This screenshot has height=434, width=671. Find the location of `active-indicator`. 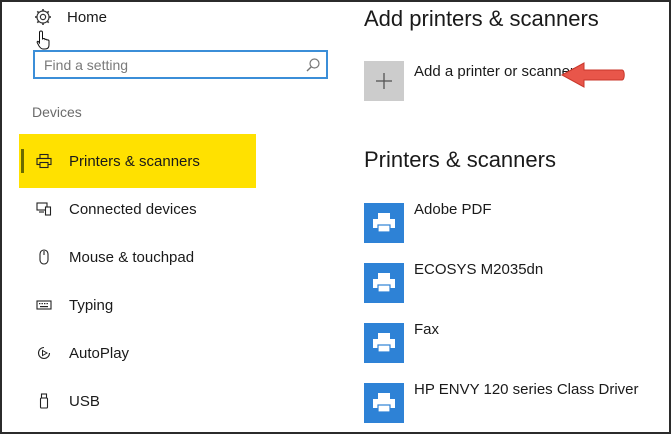

active-indicator is located at coordinates (22, 161).